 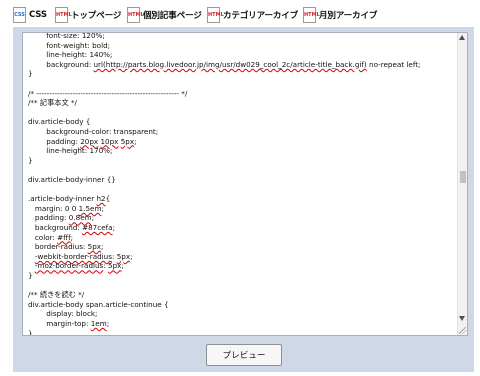 I want to click on flagged-token: #87cefa, so click(x=97, y=227).